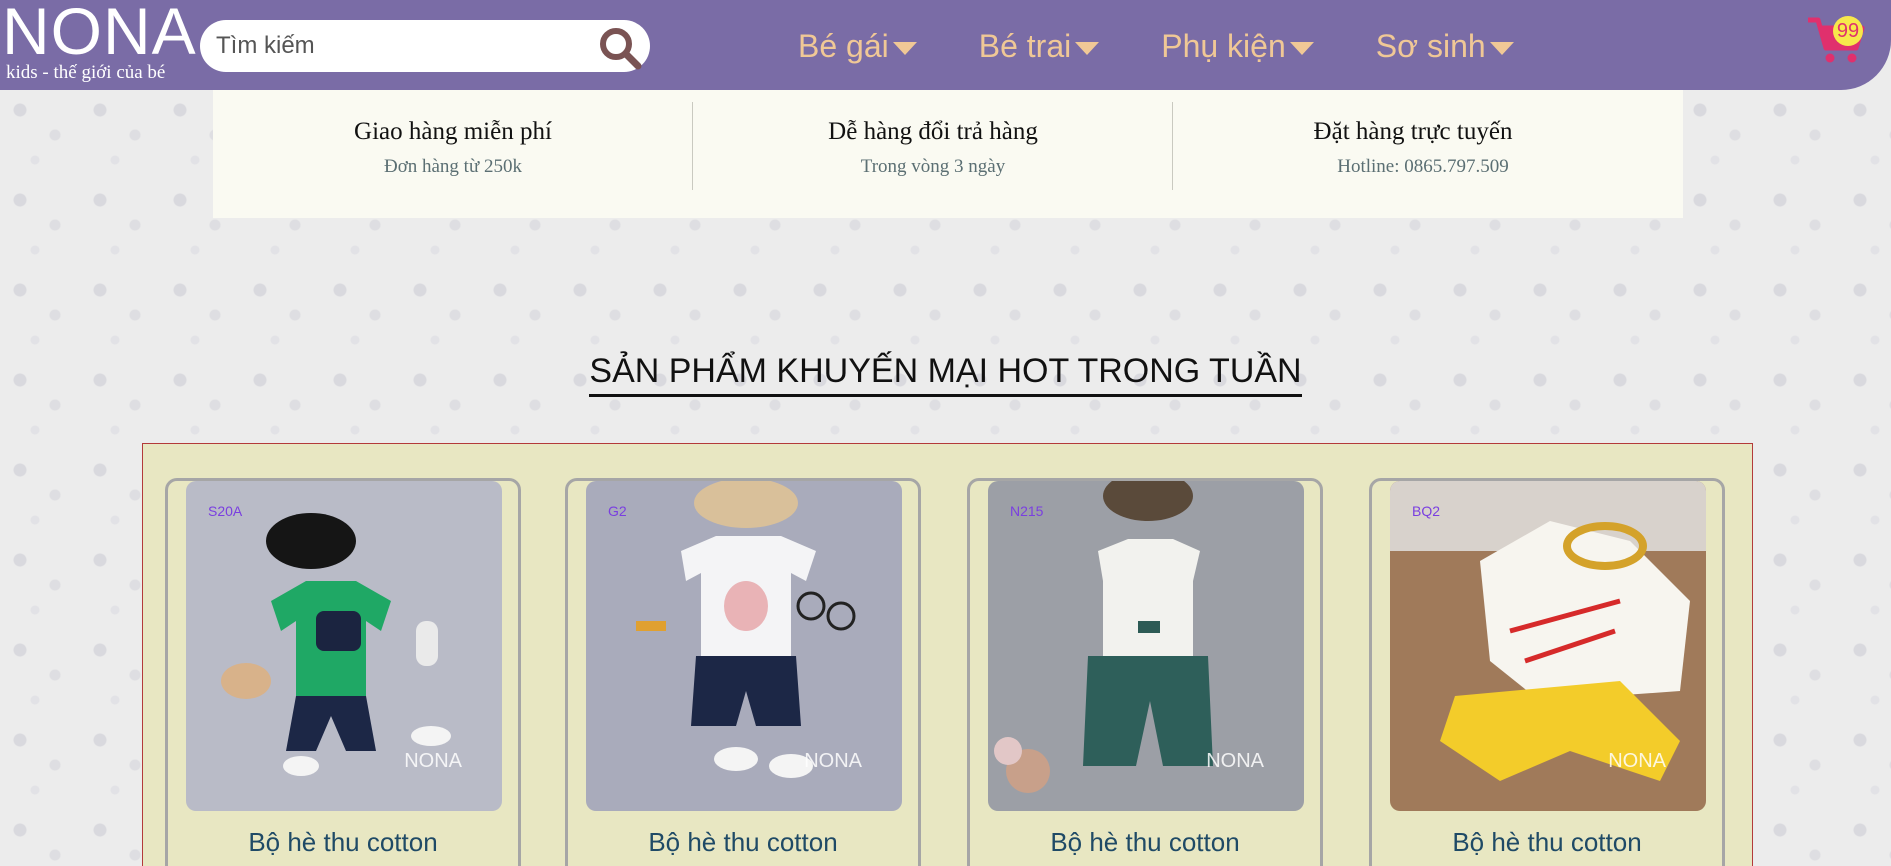 Image resolution: width=1891 pixels, height=866 pixels. I want to click on product-card: S20A NONA Bộ hè thu cotton, so click(343, 672).